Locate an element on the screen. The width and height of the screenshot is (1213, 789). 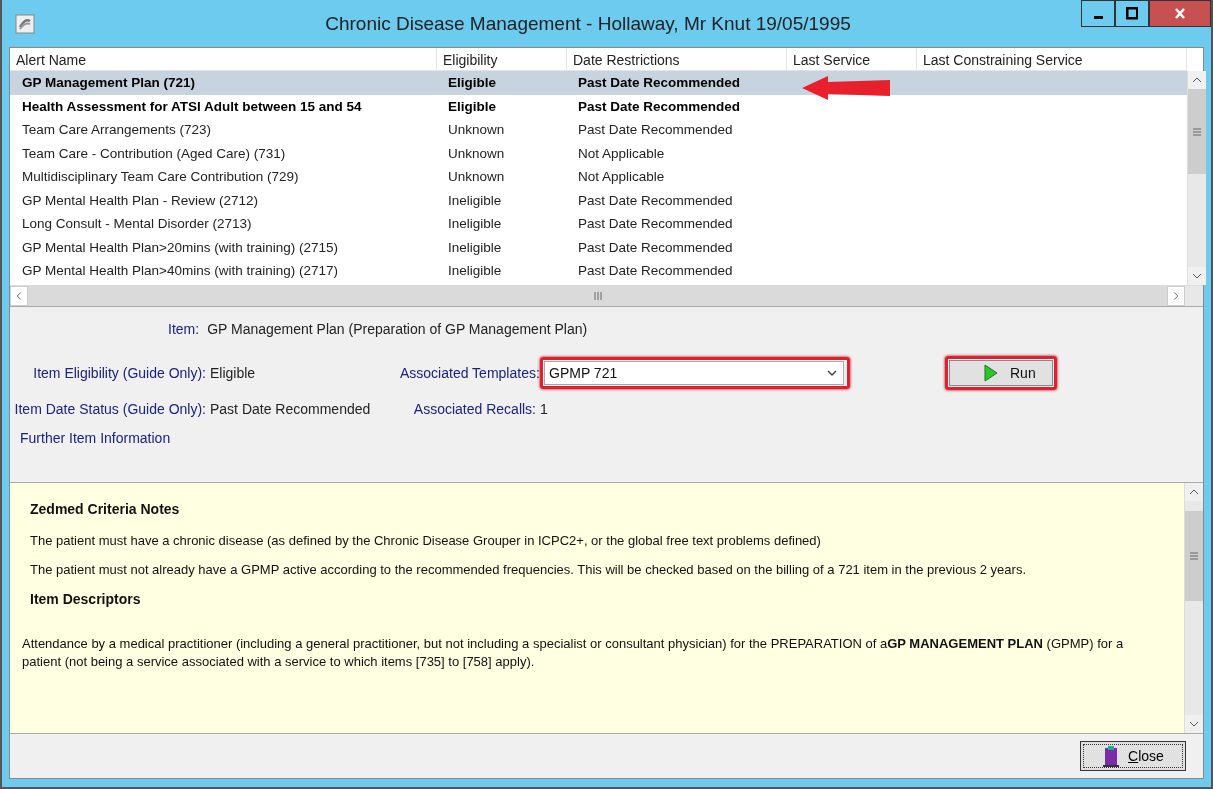
maximize-icon is located at coordinates (1132, 13).